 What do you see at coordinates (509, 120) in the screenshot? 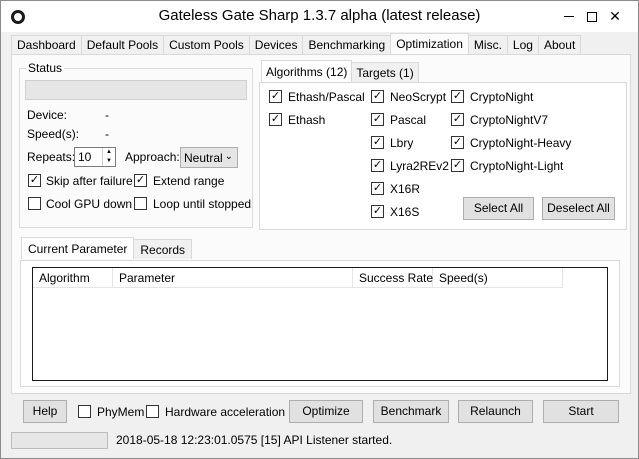
I see `algo-label-cryptonightv7: CryptoNightV7` at bounding box center [509, 120].